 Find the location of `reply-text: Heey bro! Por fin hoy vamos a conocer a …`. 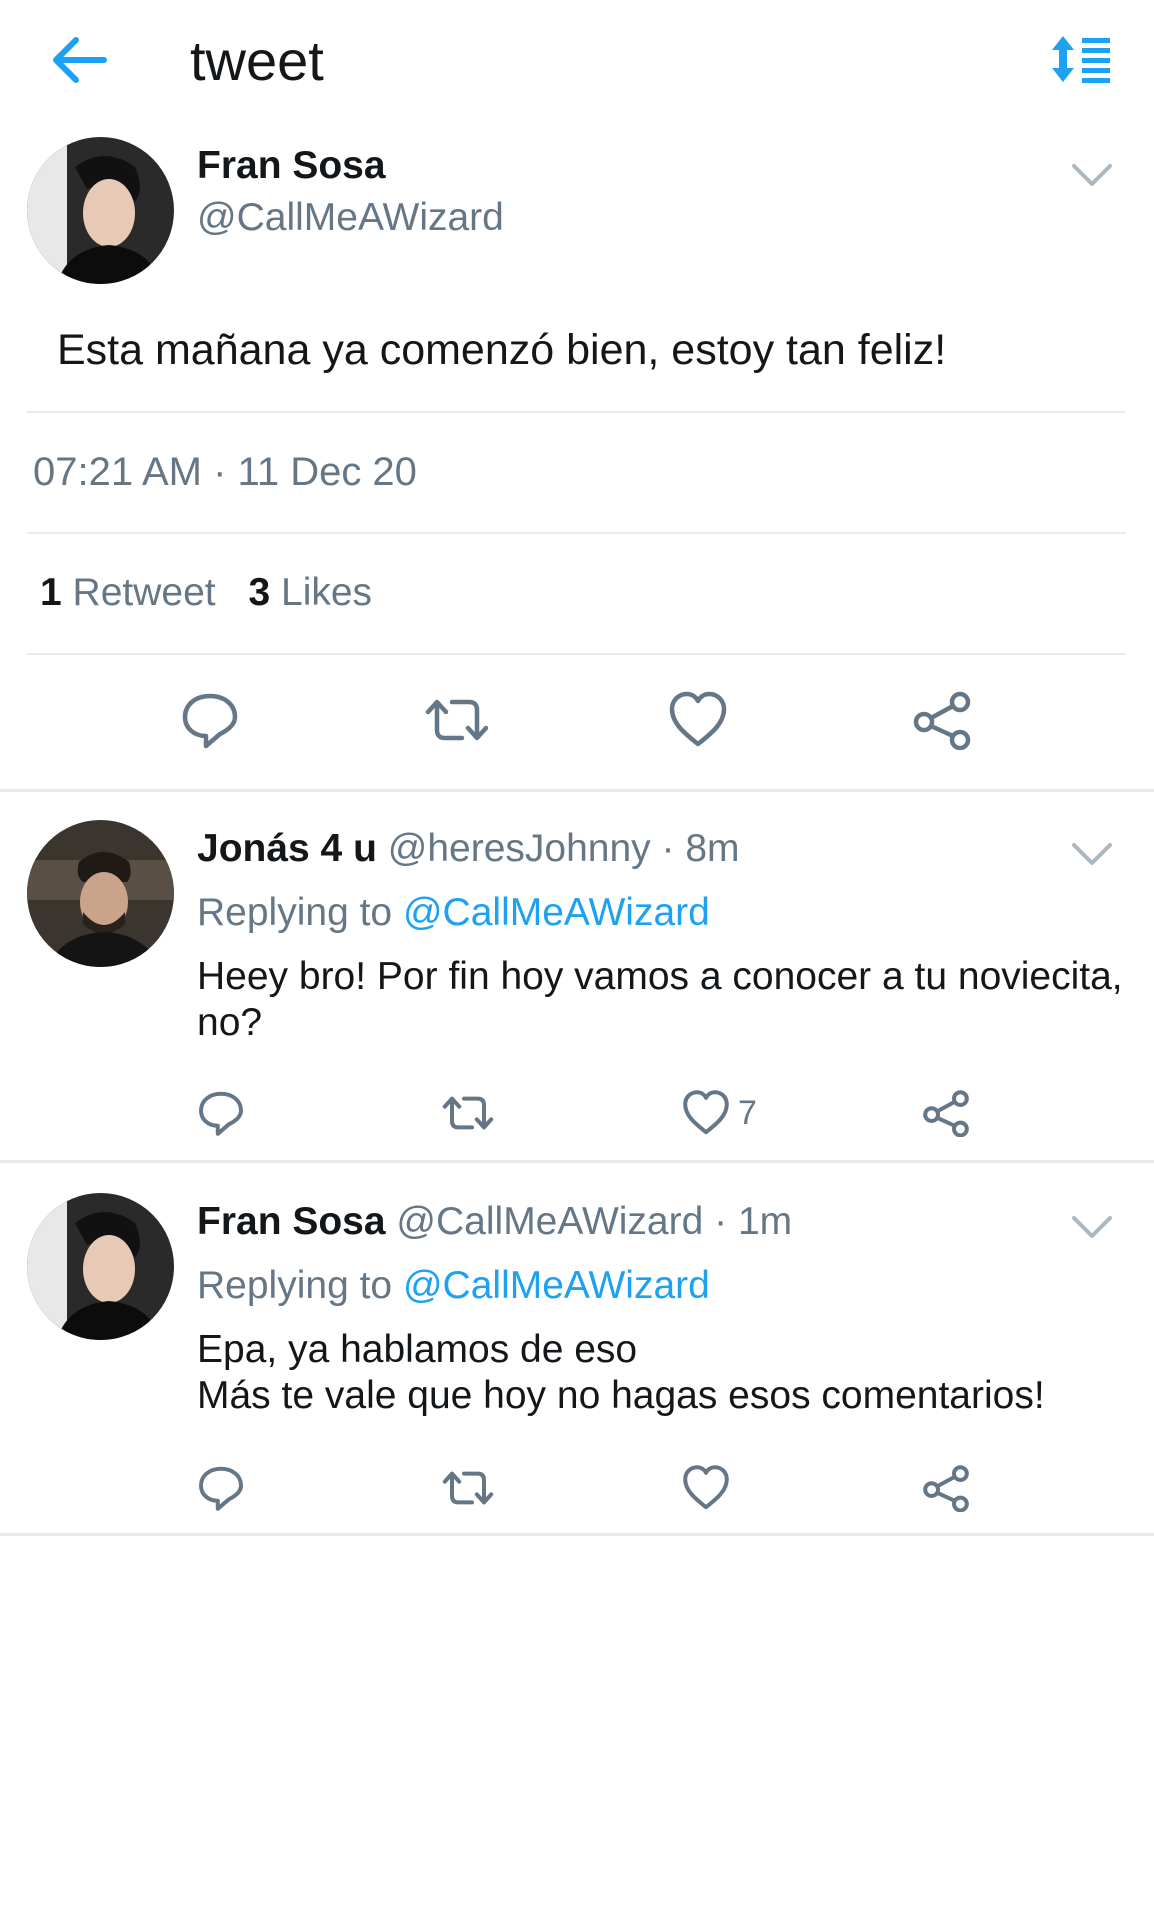

reply-text: Heey bro! Por fin hoy vamos a conocer a … is located at coordinates (662, 1000).